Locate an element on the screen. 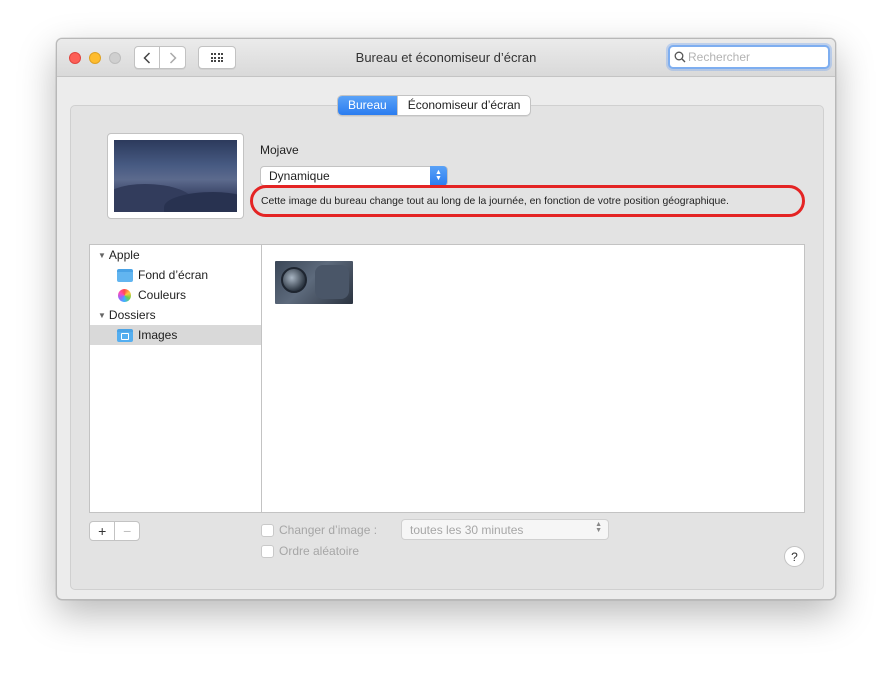  sidebar-item-couleurs: Couleurs is located at coordinates (176, 295).